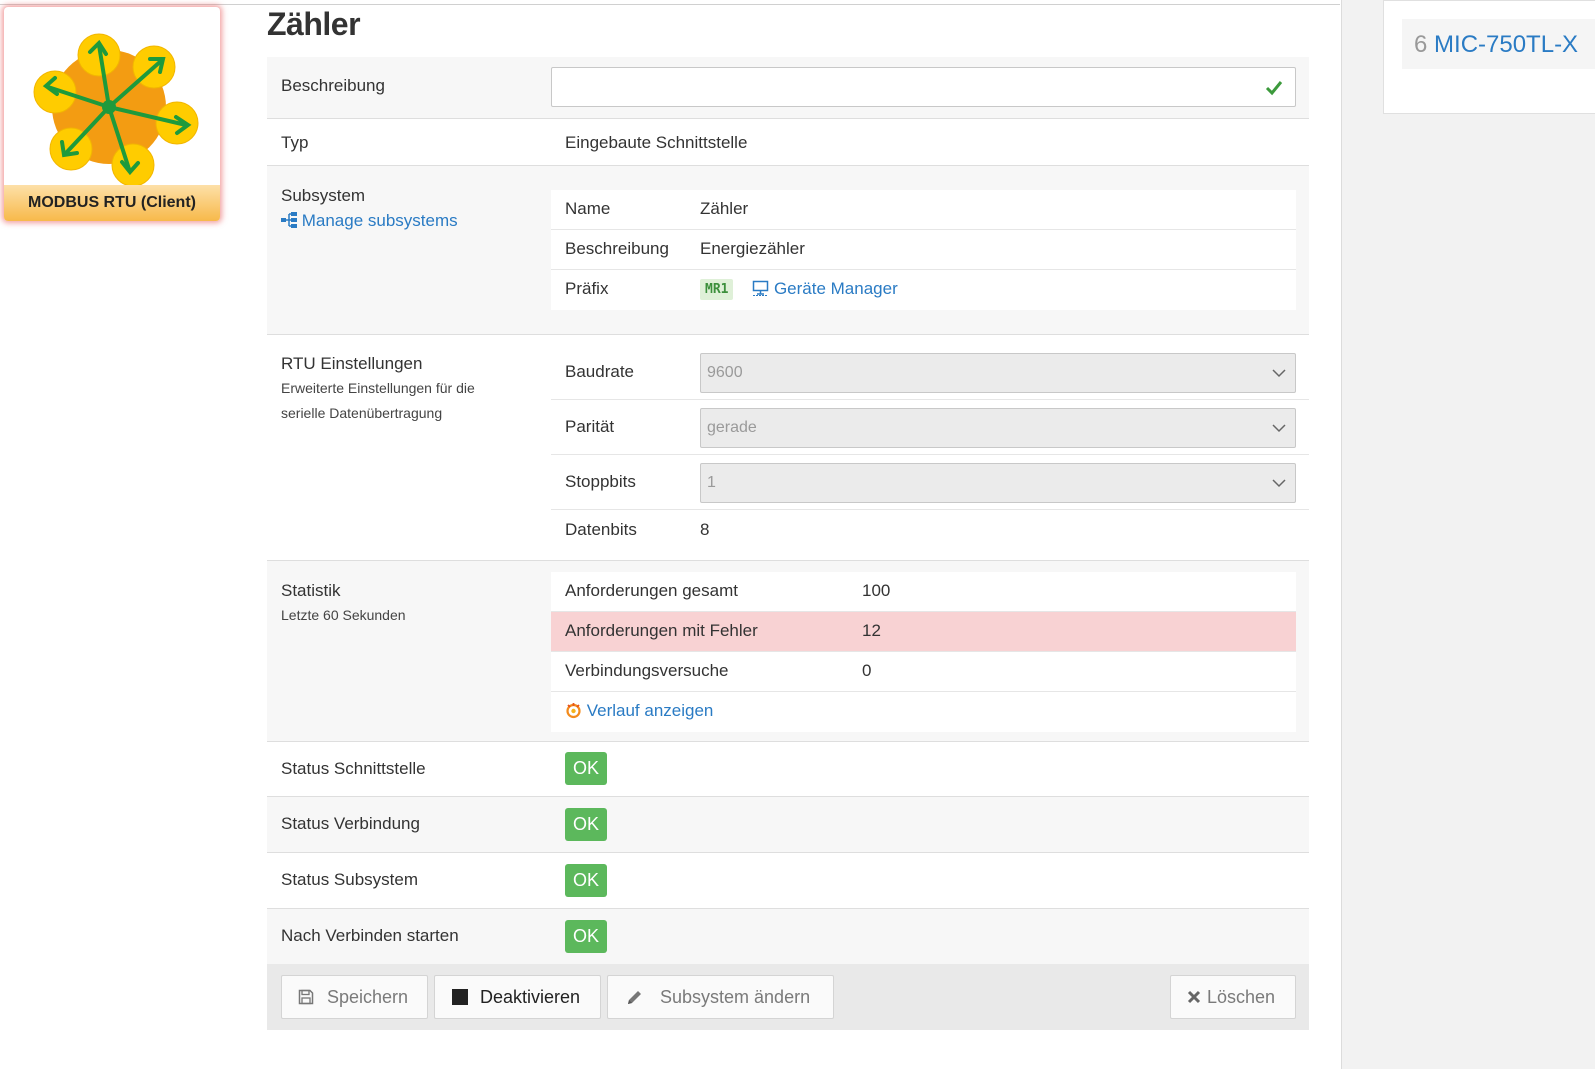 Image resolution: width=1595 pixels, height=1069 pixels. I want to click on prefix-badge: MR1, so click(717, 290).